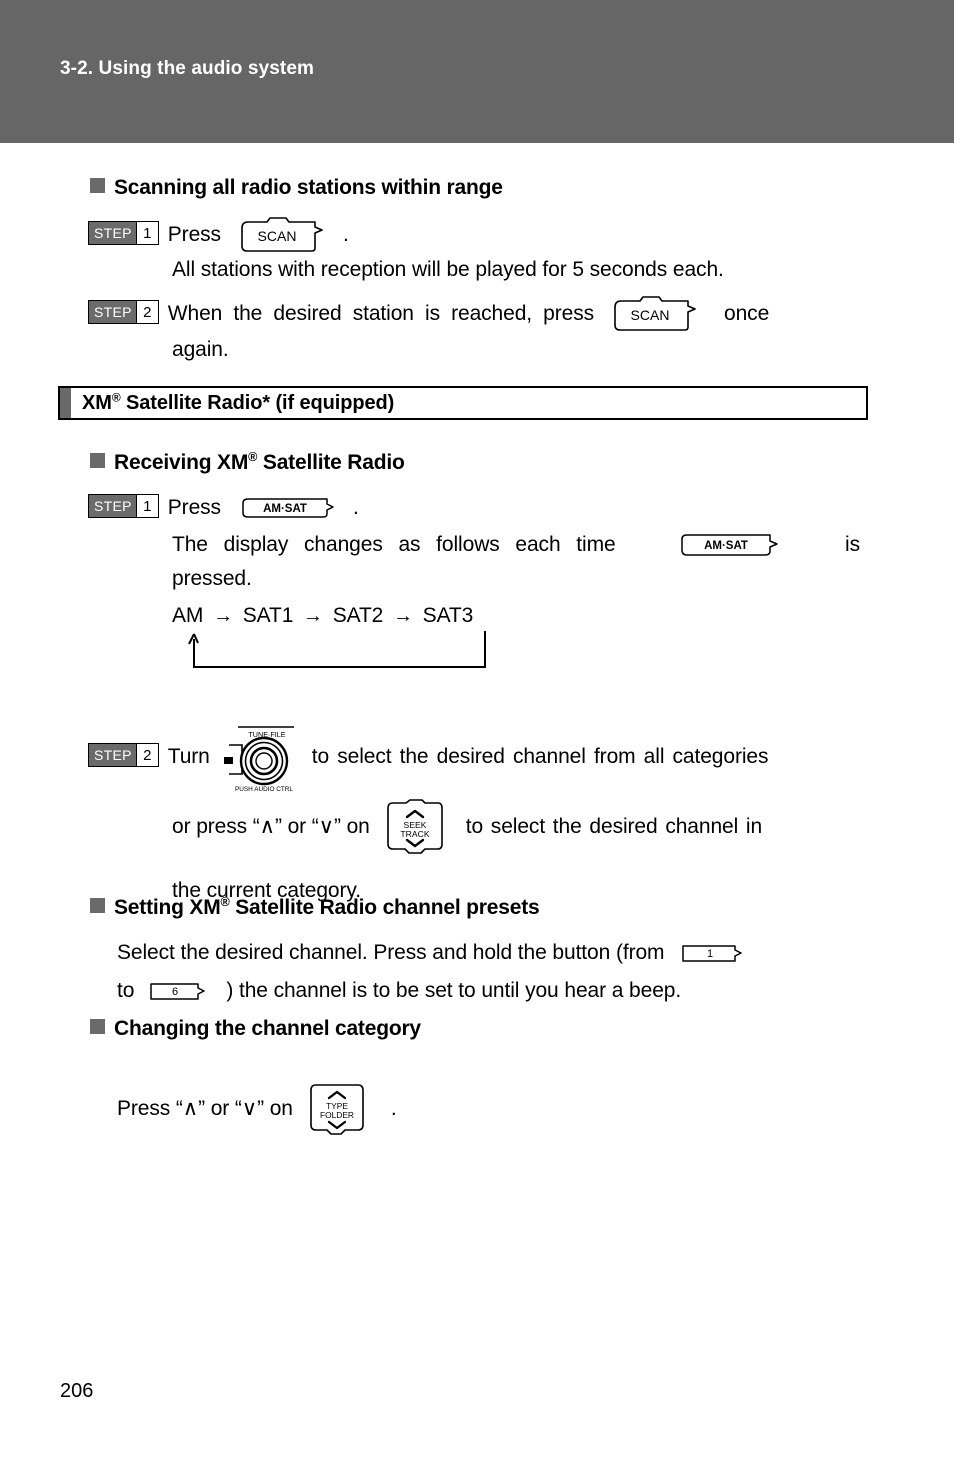 This screenshot has width=954, height=1475. What do you see at coordinates (194, 507) in the screenshot?
I see `receiving-step1-text-before: Press` at bounding box center [194, 507].